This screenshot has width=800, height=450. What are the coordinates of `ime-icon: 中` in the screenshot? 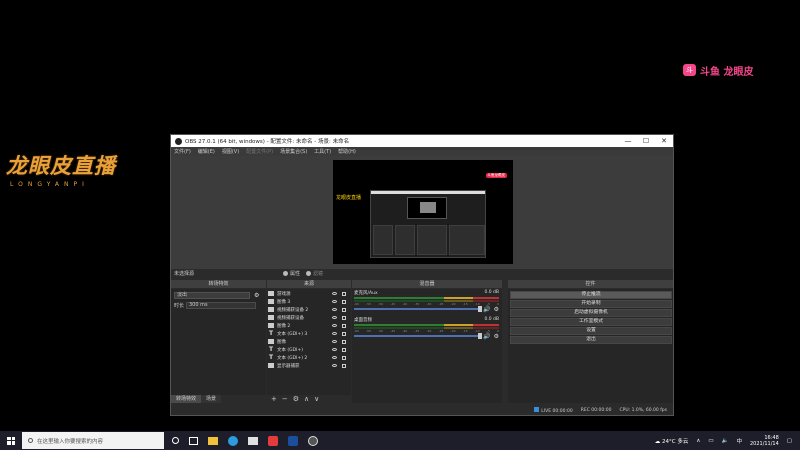 It's located at (739, 441).